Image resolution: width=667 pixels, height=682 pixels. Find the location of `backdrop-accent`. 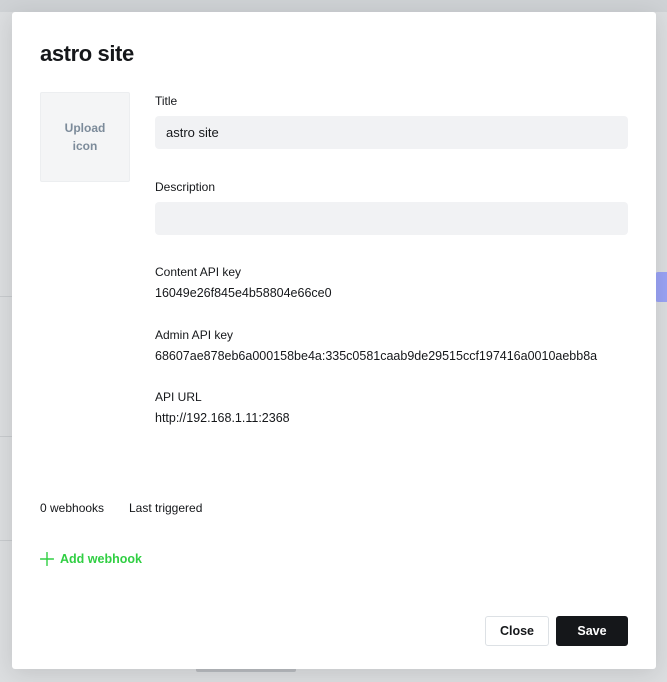

backdrop-accent is located at coordinates (661, 287).